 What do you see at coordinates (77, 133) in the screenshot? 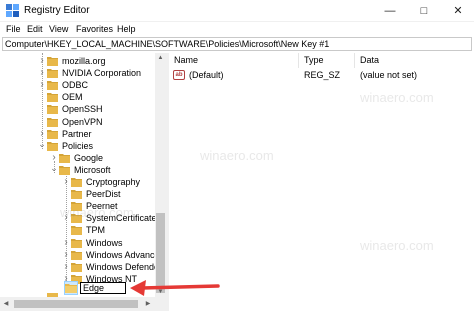
I see `tree-item-label: Partner` at bounding box center [77, 133].